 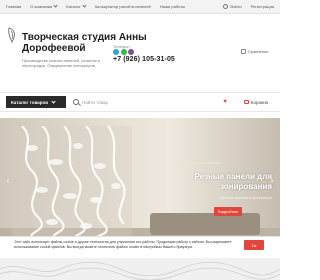 What do you see at coordinates (226, 6) in the screenshot?
I see `user-icon` at bounding box center [226, 6].